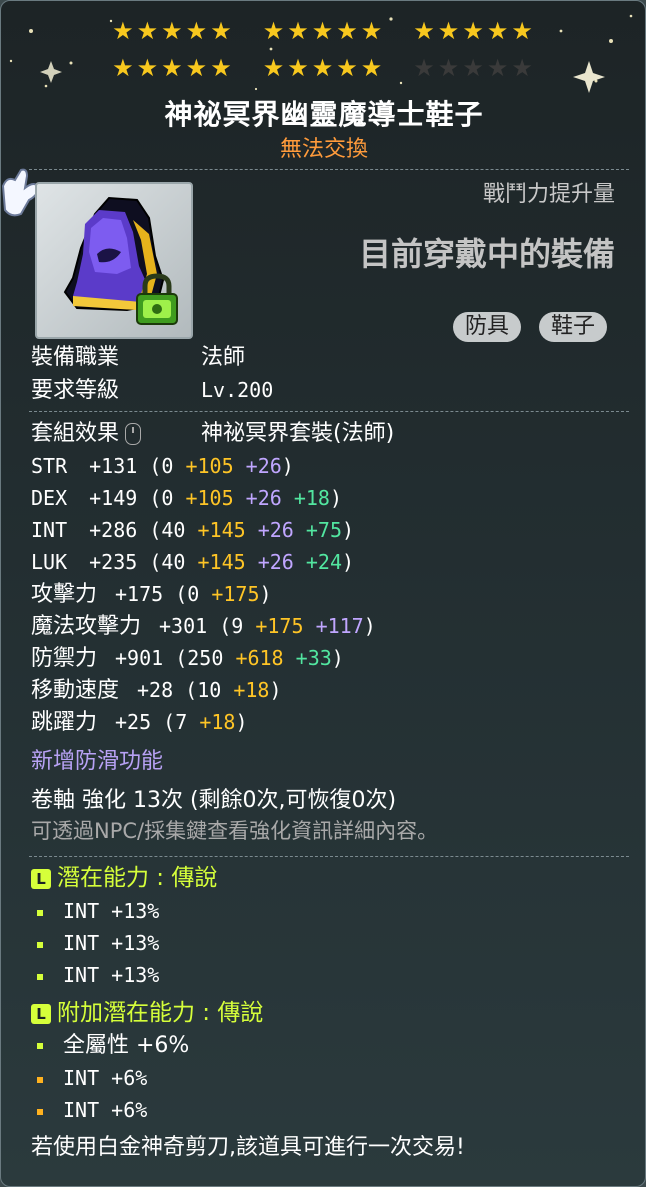  I want to click on star-force-row-2: ★★★★★ ★★★★★ ★★★★★, so click(323, 68).